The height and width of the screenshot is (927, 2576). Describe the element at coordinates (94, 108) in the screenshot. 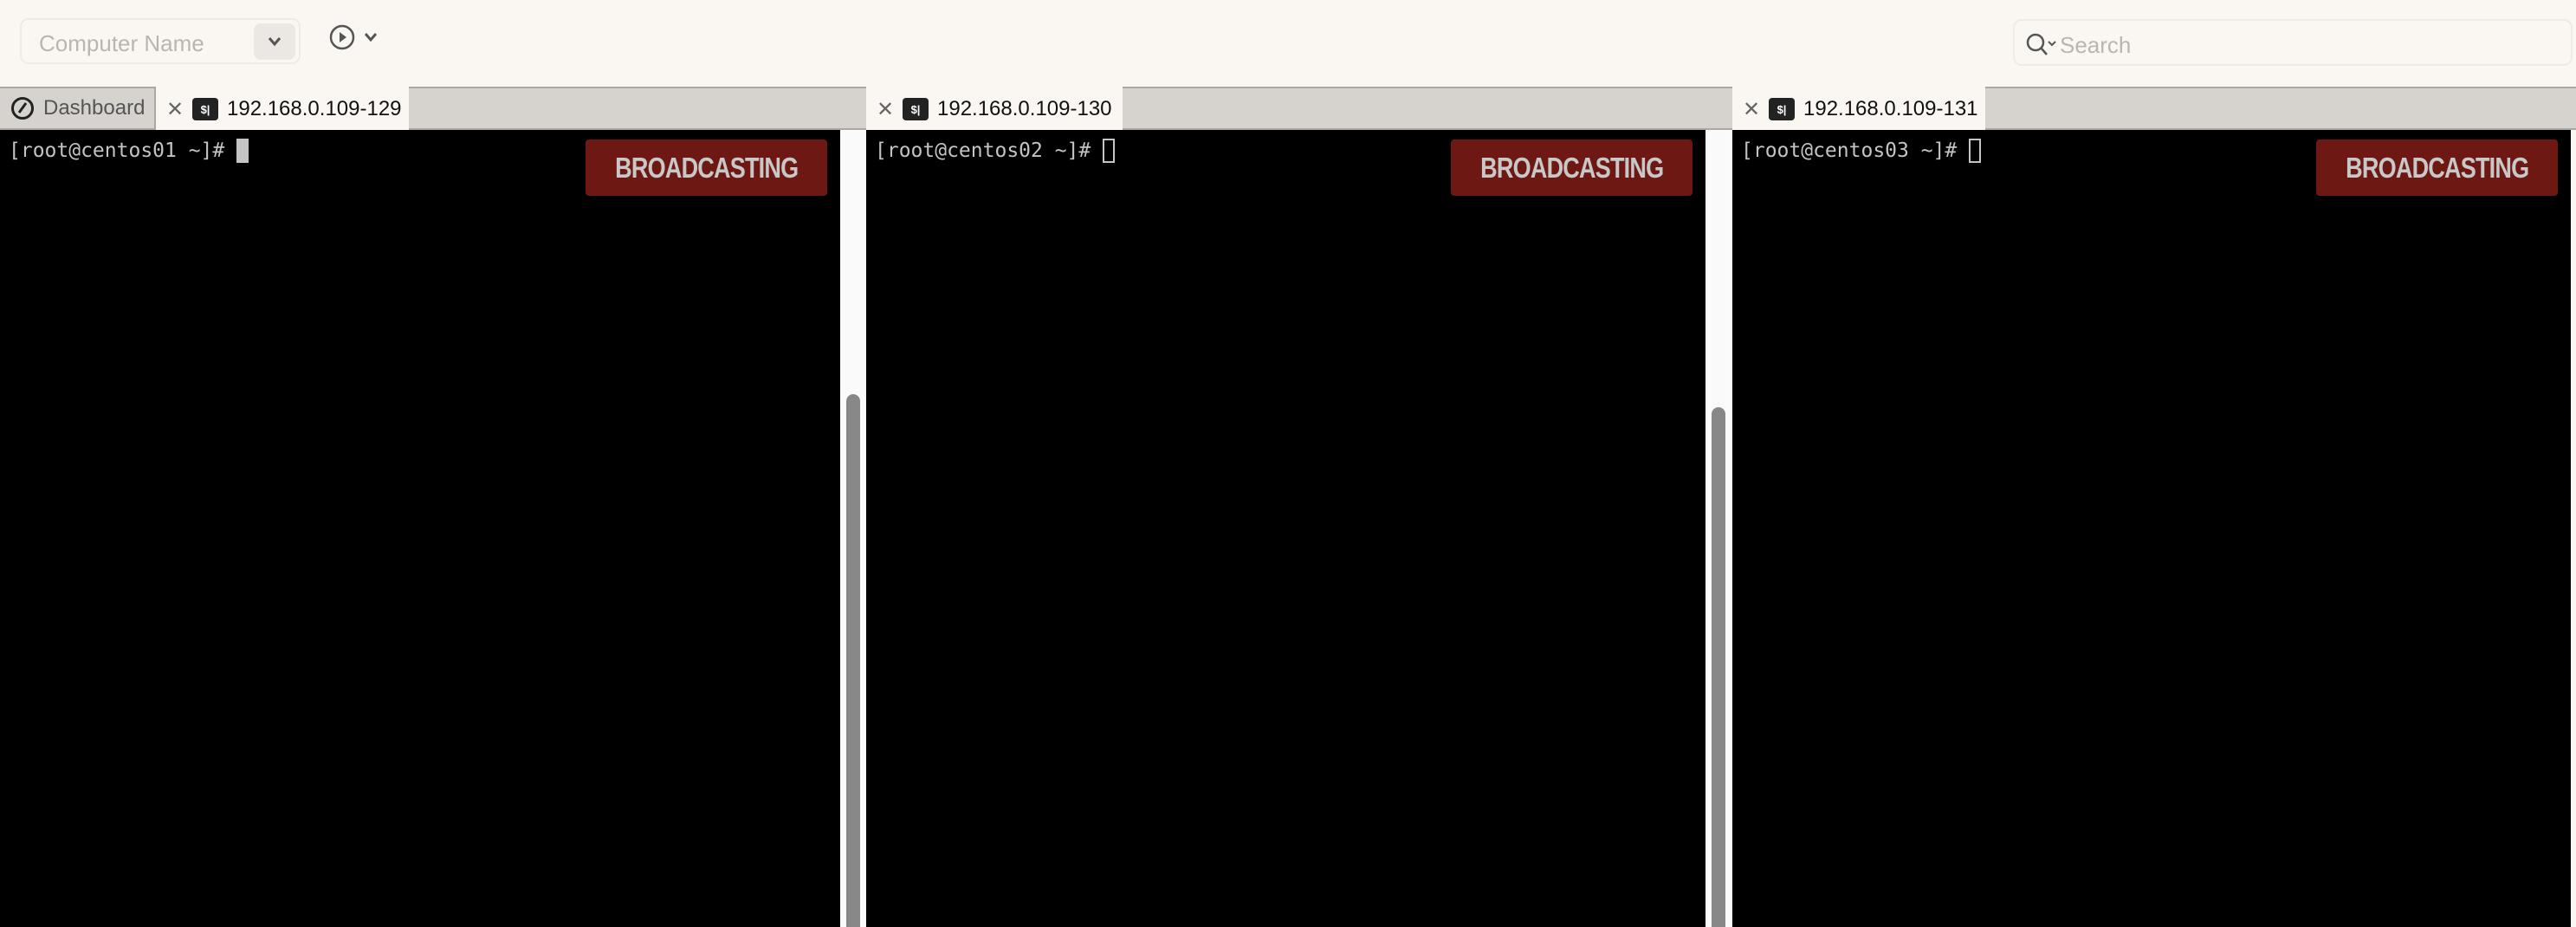

I see `tab-label: Dashboard` at that location.